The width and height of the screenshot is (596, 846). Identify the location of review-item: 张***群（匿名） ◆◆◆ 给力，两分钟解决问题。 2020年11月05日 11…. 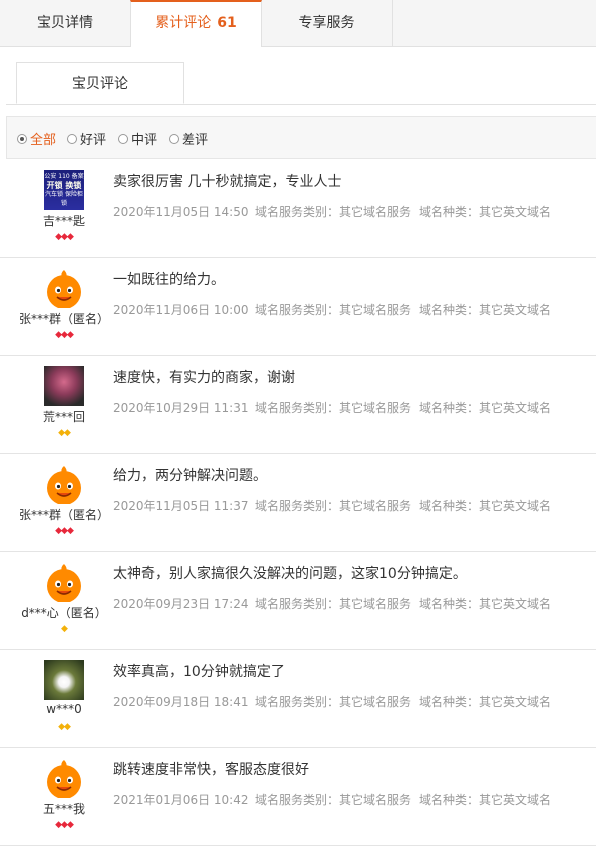
(298, 503).